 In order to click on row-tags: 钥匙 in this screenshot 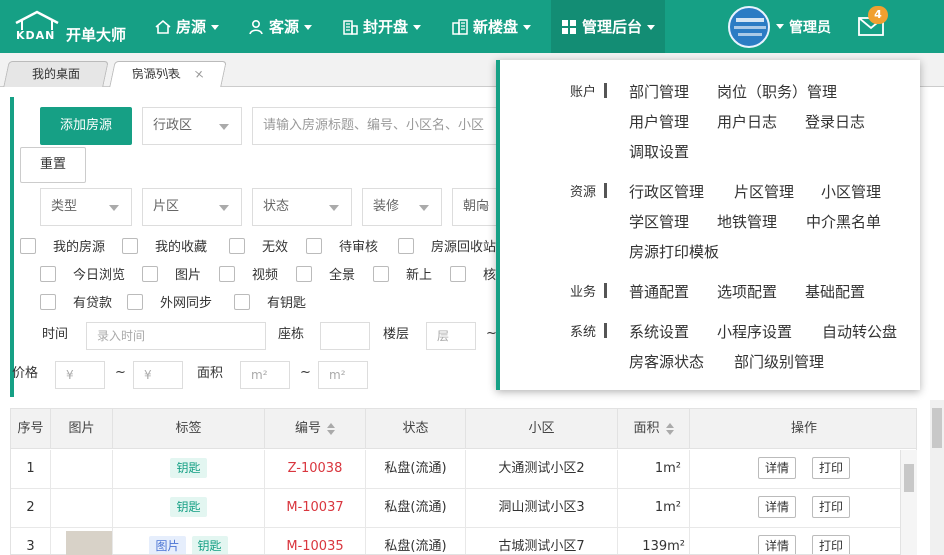, I will do `click(189, 508)`.